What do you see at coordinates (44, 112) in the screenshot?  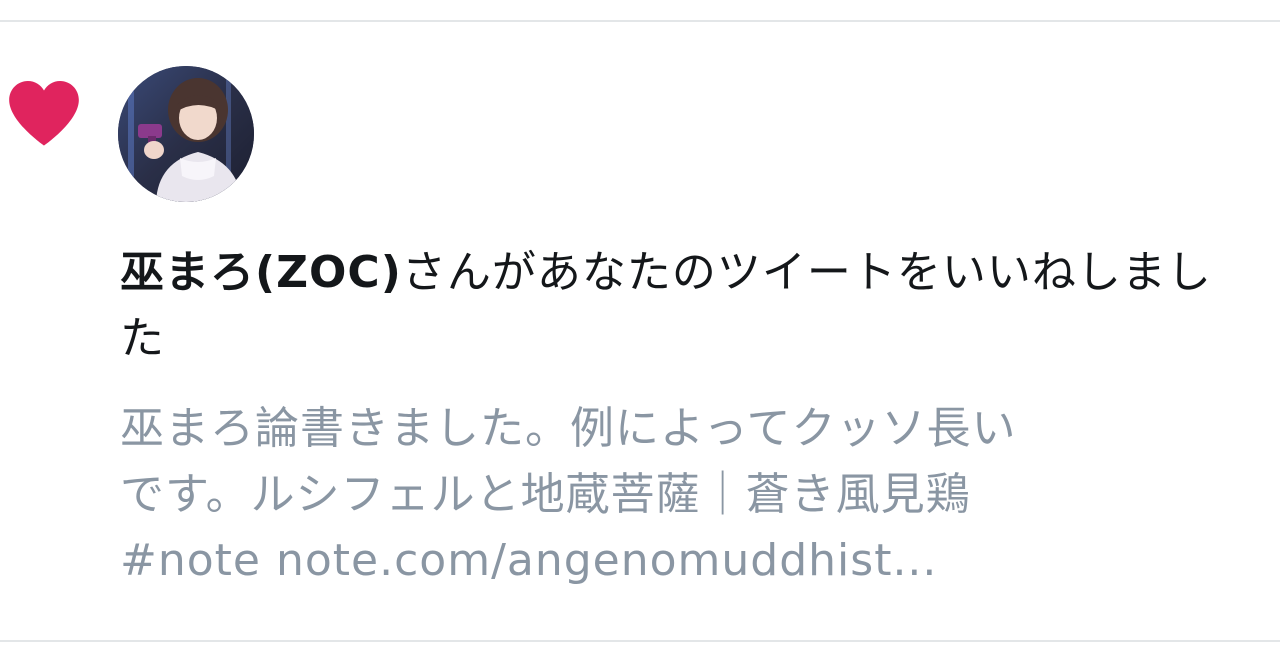 I see `heart-icon` at bounding box center [44, 112].